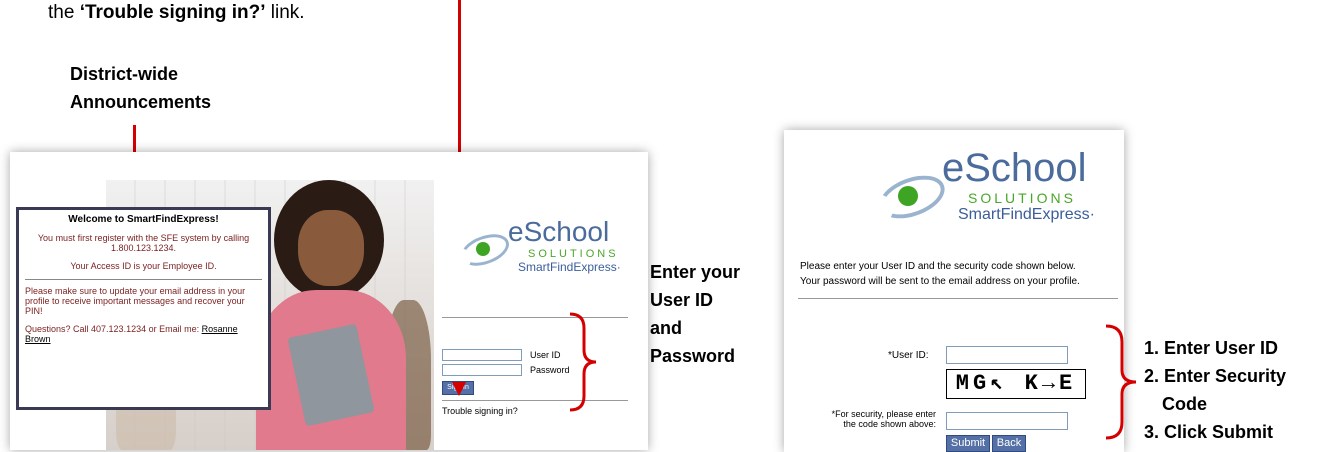 The width and height of the screenshot is (1326, 452). I want to click on password-input, so click(482, 370).